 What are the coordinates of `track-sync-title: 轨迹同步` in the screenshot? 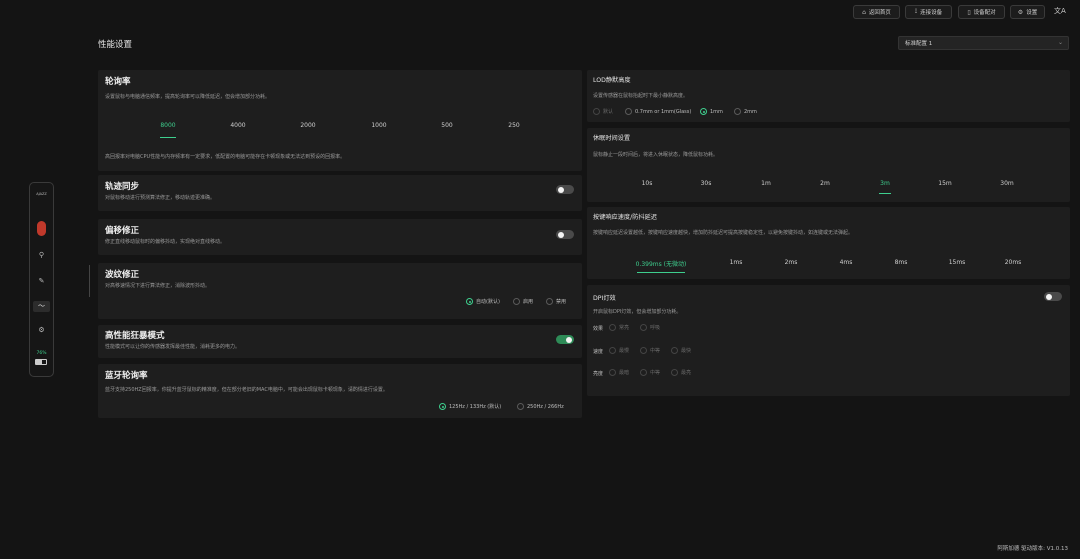 It's located at (122, 187).